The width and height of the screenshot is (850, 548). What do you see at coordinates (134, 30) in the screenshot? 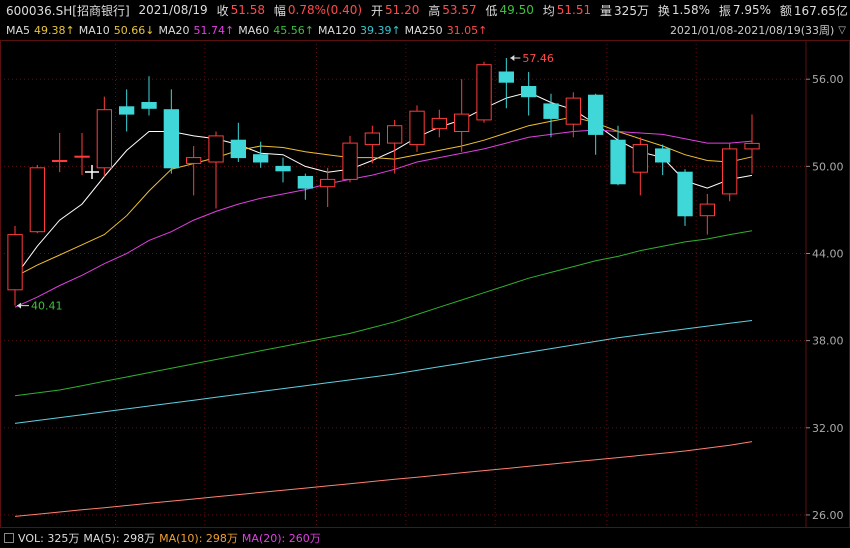
I see `ma10-value: 50.66↓` at bounding box center [134, 30].